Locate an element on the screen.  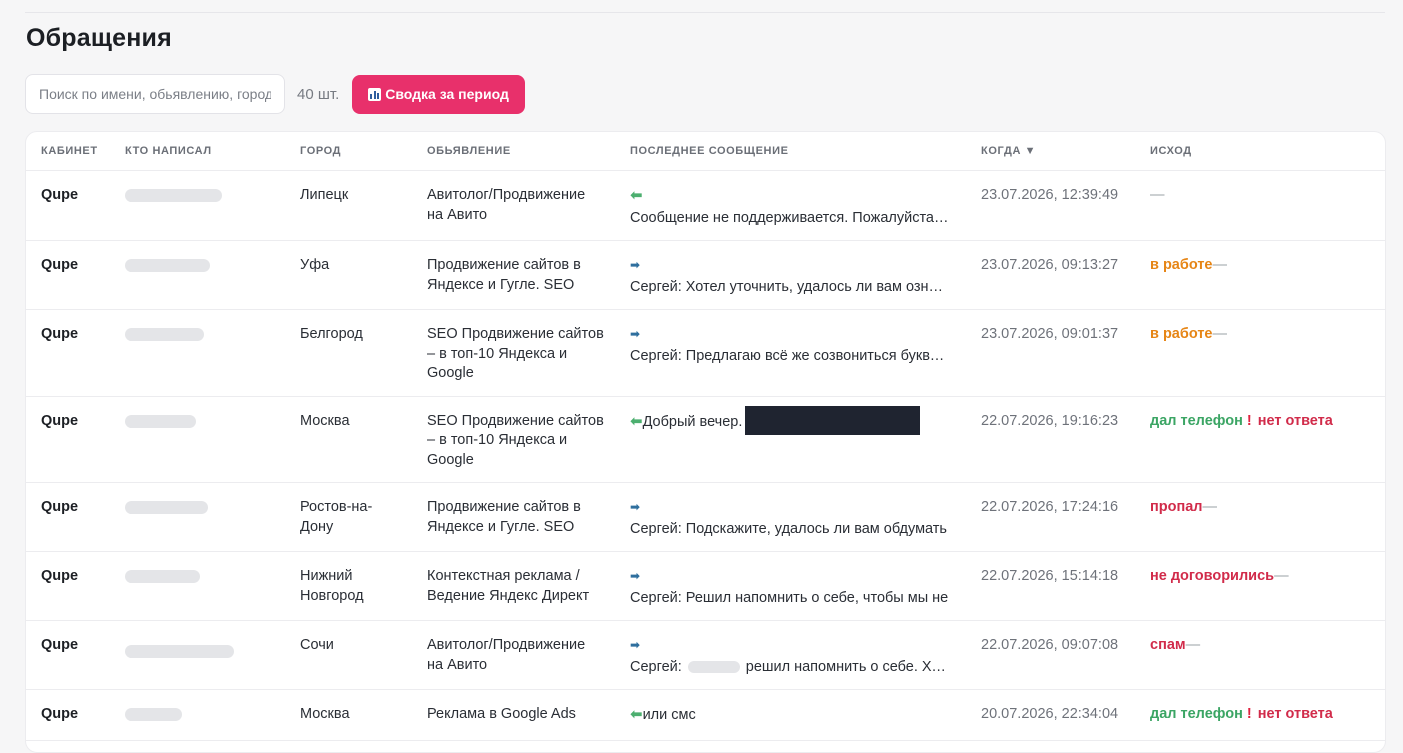
toolbar: 40 шт. Сводка за период is located at coordinates (275, 94).